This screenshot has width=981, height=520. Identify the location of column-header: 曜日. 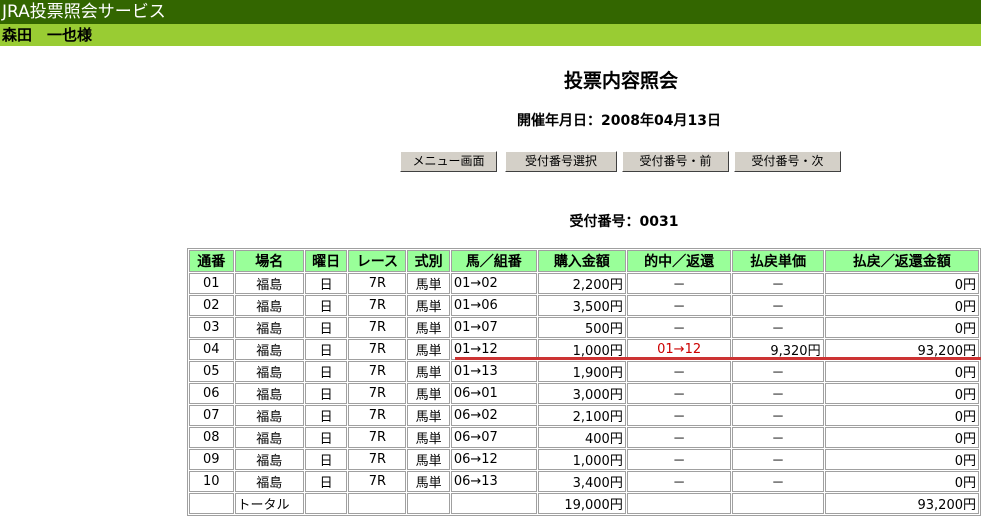
(326, 261).